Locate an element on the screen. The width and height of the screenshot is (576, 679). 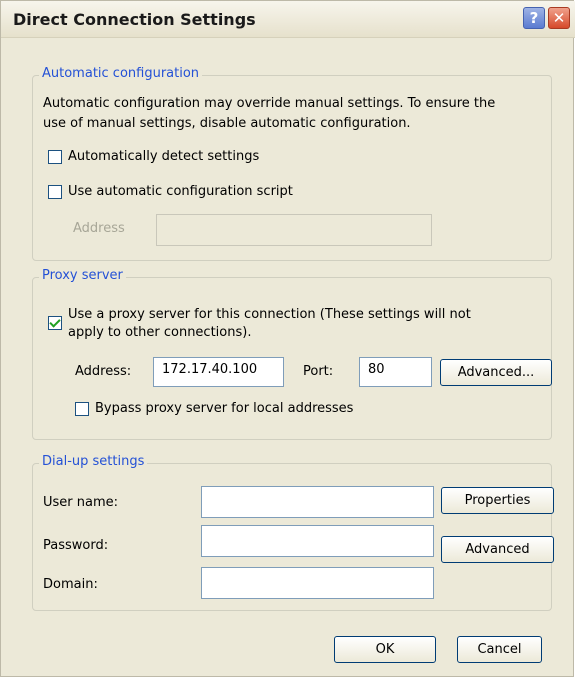
bypass-local-label: Bypass proxy server for local addresses is located at coordinates (224, 408).